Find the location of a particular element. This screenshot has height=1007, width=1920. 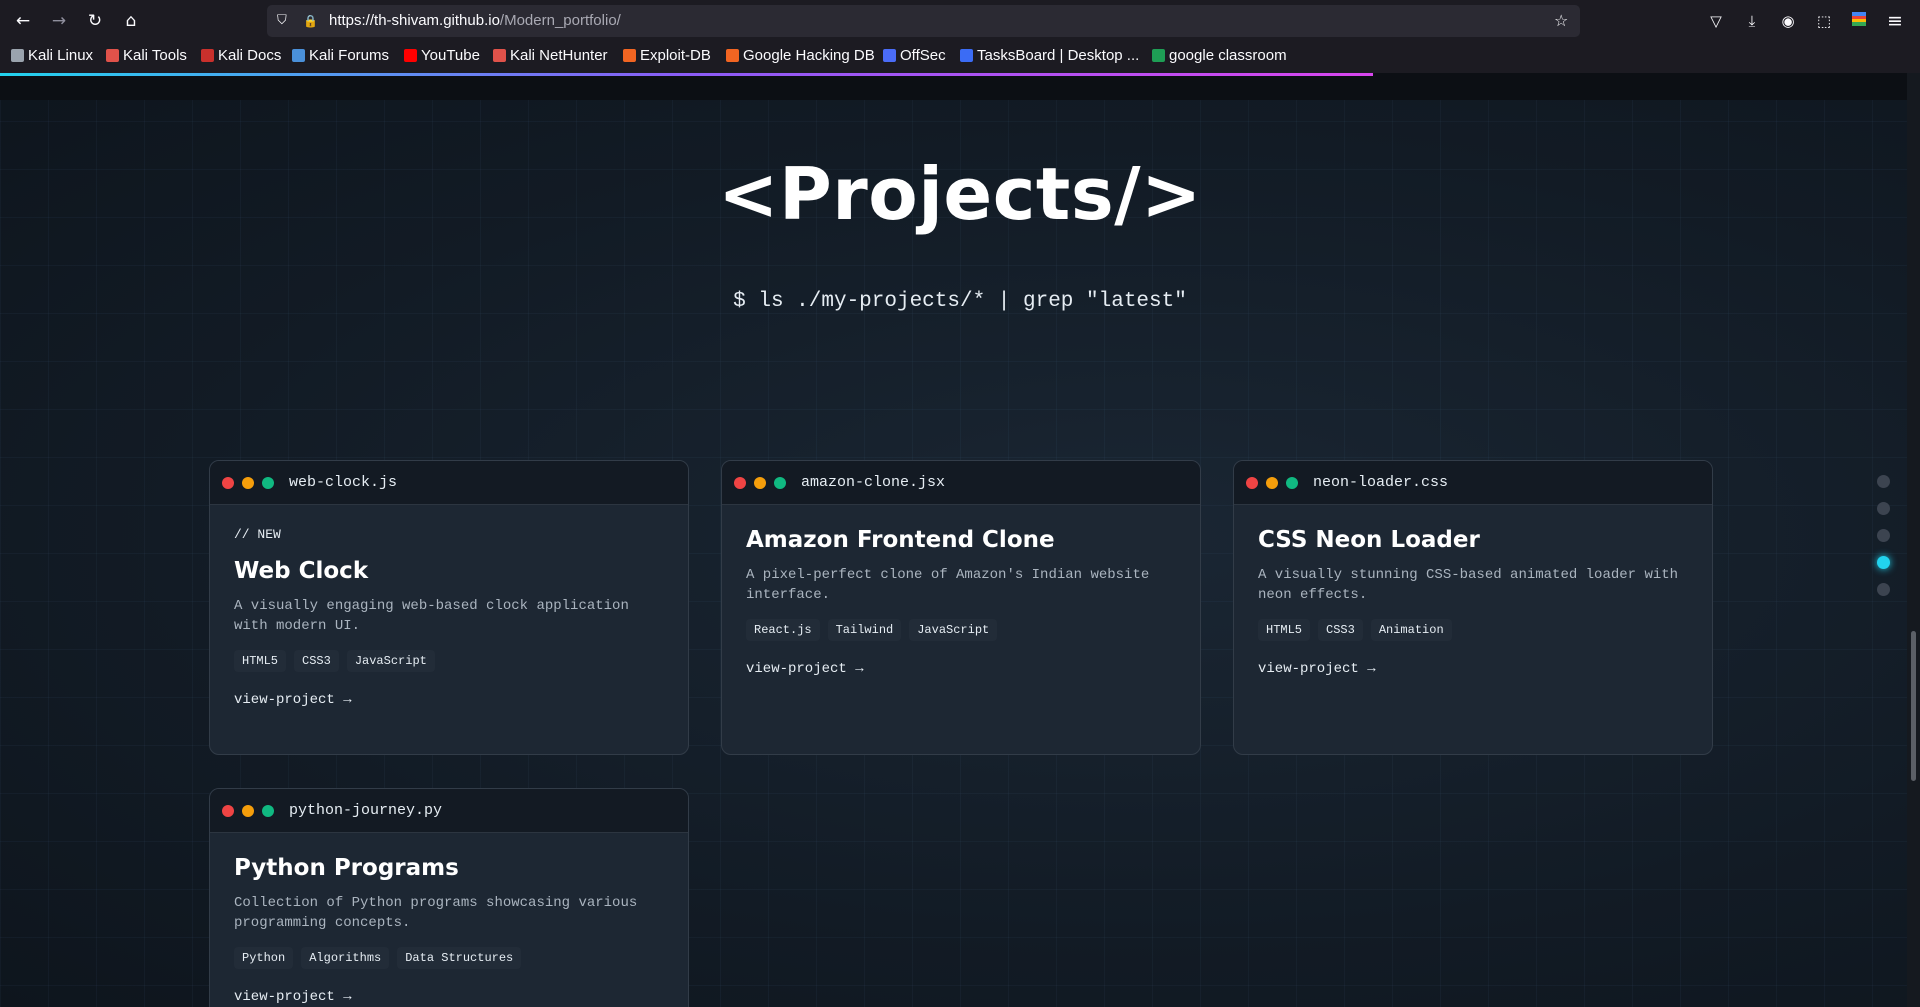

tech-tag: Algorithms is located at coordinates (345, 958).